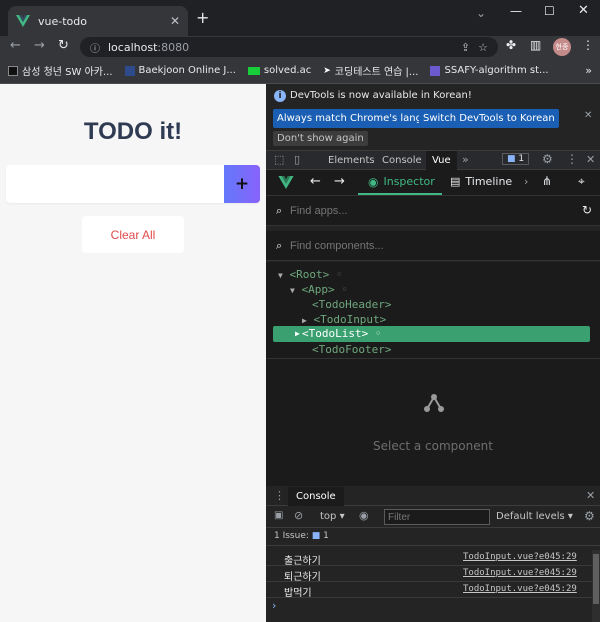 The image size is (600, 622). Describe the element at coordinates (441, 160) in the screenshot. I see `tab-vue: Vue` at that location.